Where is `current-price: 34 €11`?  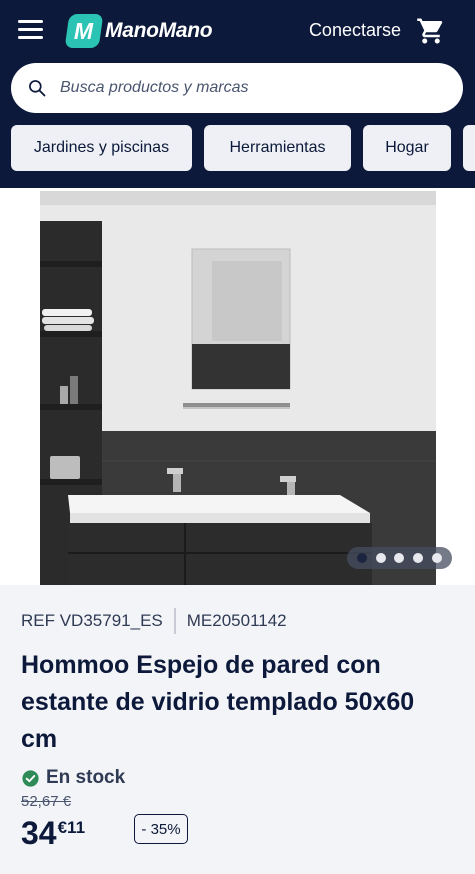
current-price: 34 €11 is located at coordinates (53, 833).